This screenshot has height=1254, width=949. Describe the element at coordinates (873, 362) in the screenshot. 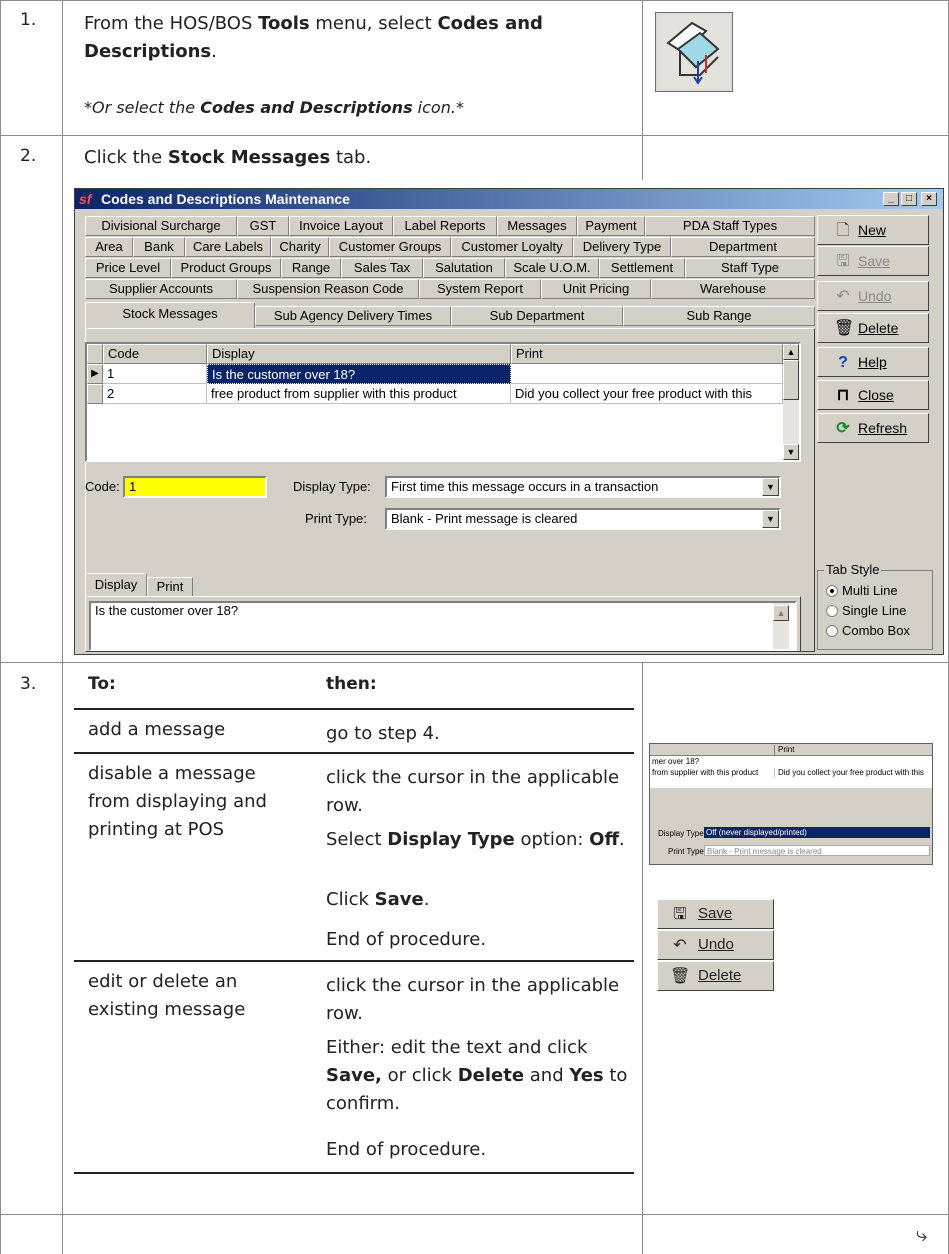

I see `help-button: ? Help` at that location.